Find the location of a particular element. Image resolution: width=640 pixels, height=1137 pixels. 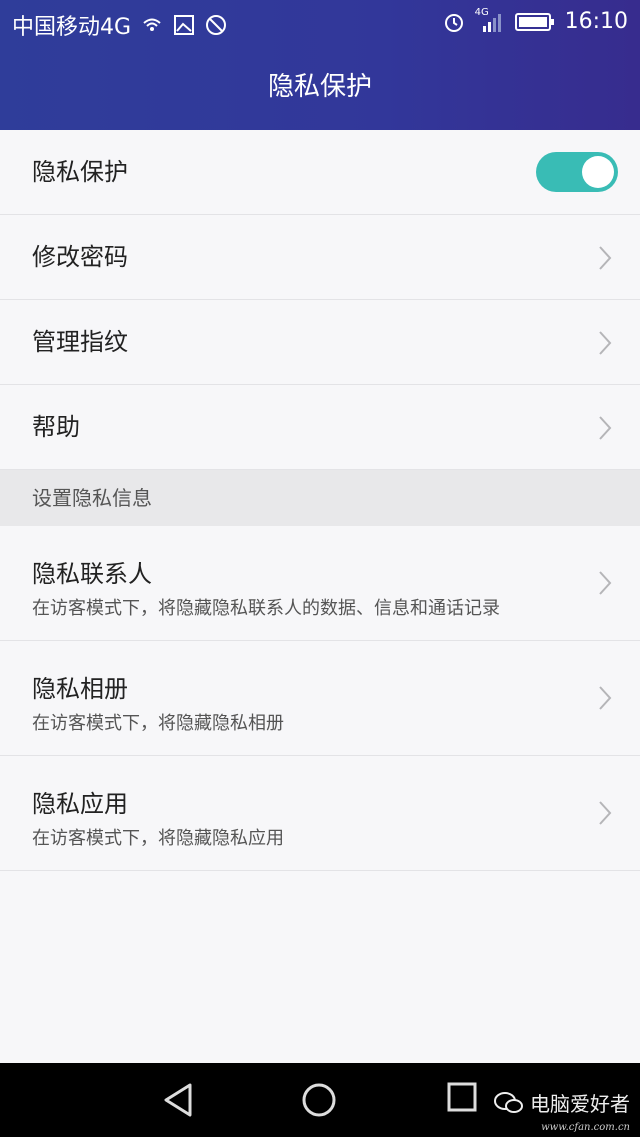

page-header: 隐私保护 is located at coordinates (320, 87).